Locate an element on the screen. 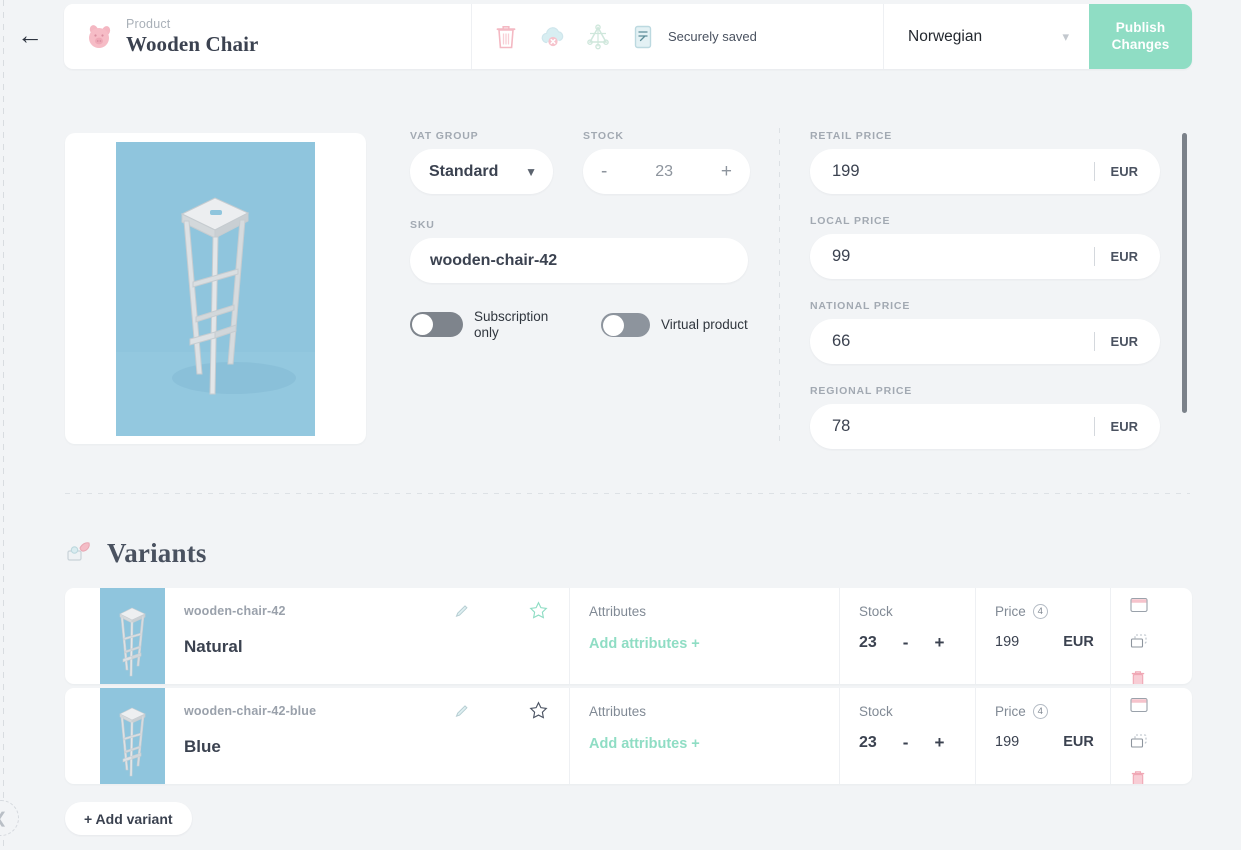 The image size is (1241, 850). national-price-label: NATIONAL PRICE is located at coordinates (860, 306).